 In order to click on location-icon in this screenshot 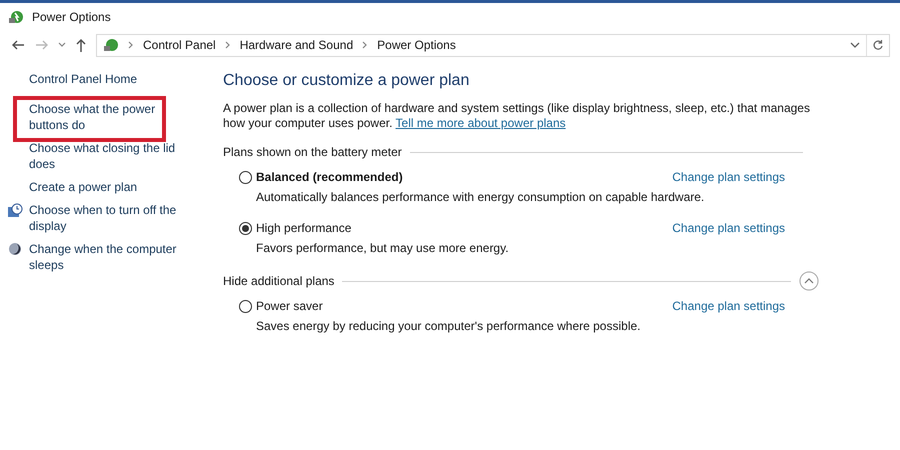, I will do `click(111, 45)`.